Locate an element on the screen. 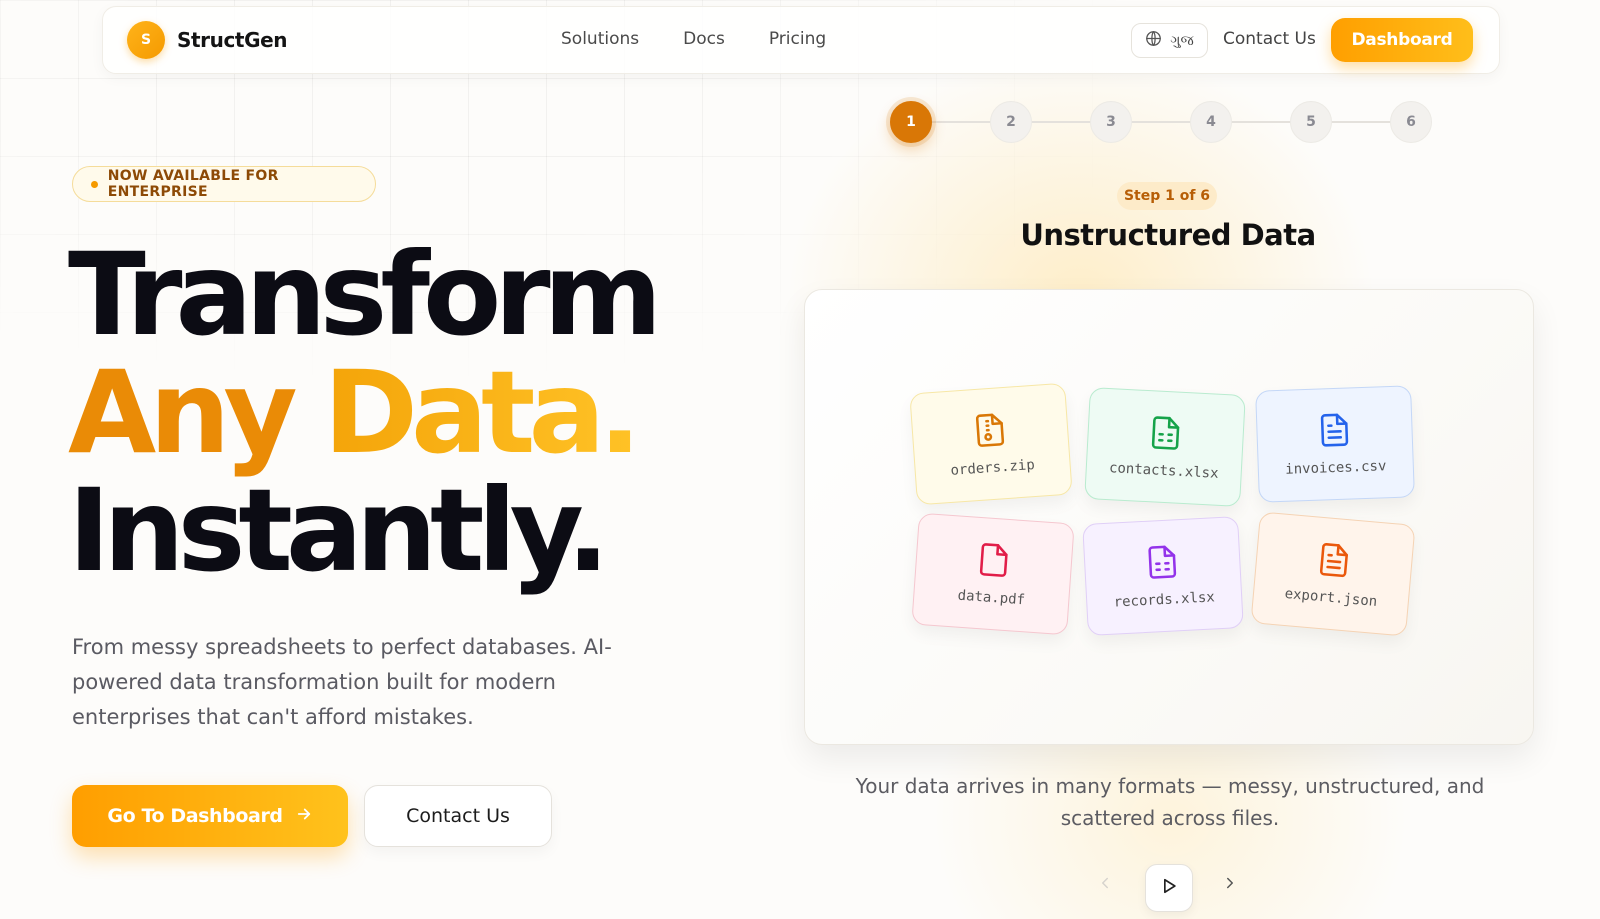 This screenshot has width=1600, height=919. arrow-right-icon is located at coordinates (304, 816).